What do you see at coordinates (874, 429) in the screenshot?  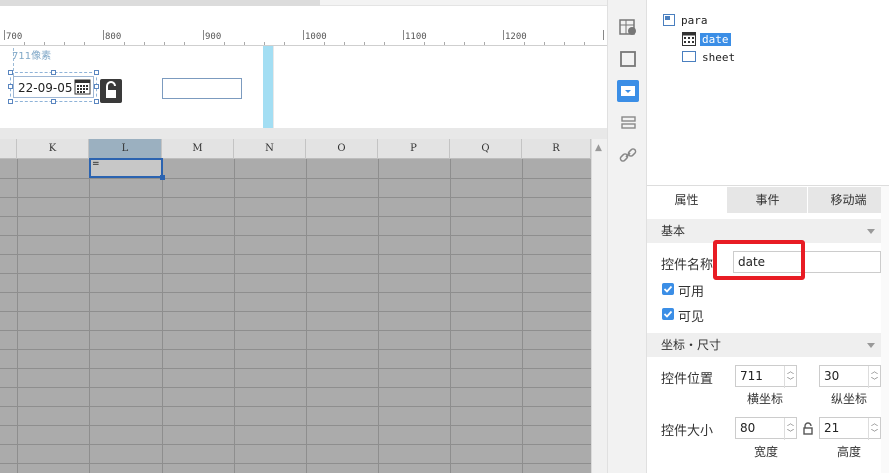 I see `height-stepper: ︿ ﹀` at bounding box center [874, 429].